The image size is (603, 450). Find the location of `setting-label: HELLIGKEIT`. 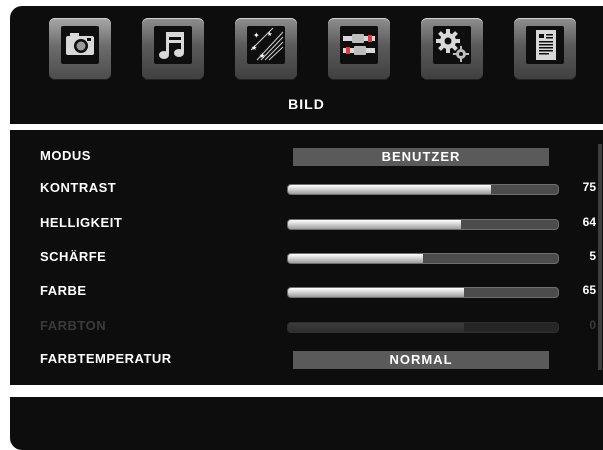

setting-label: HELLIGKEIT is located at coordinates (81, 222).